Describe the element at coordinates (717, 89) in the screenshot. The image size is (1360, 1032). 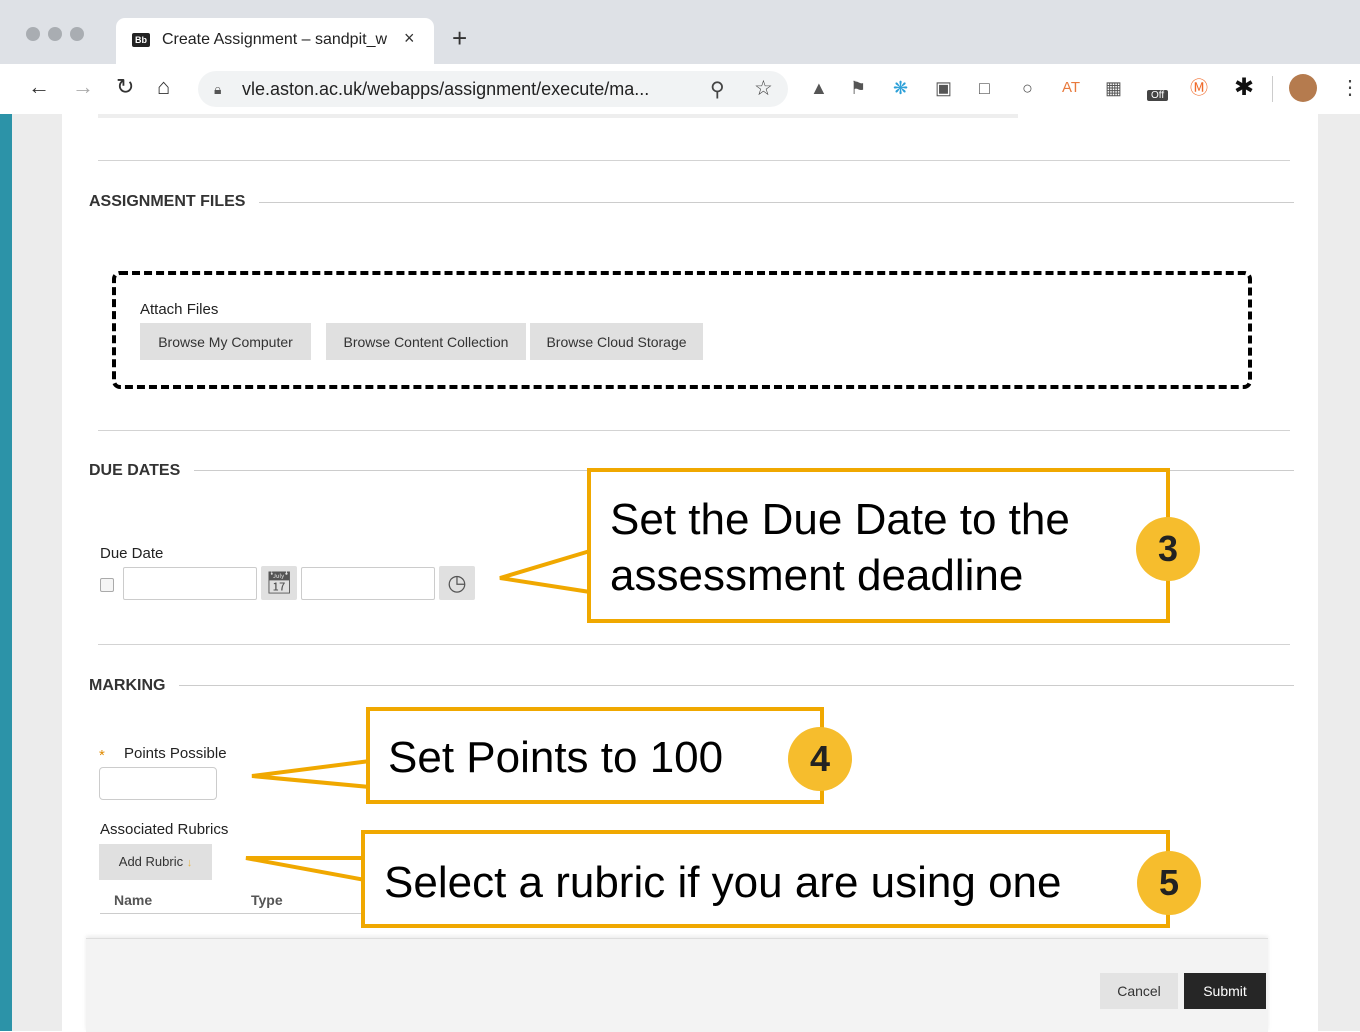
I see `zoom-icon: ⚲` at that location.